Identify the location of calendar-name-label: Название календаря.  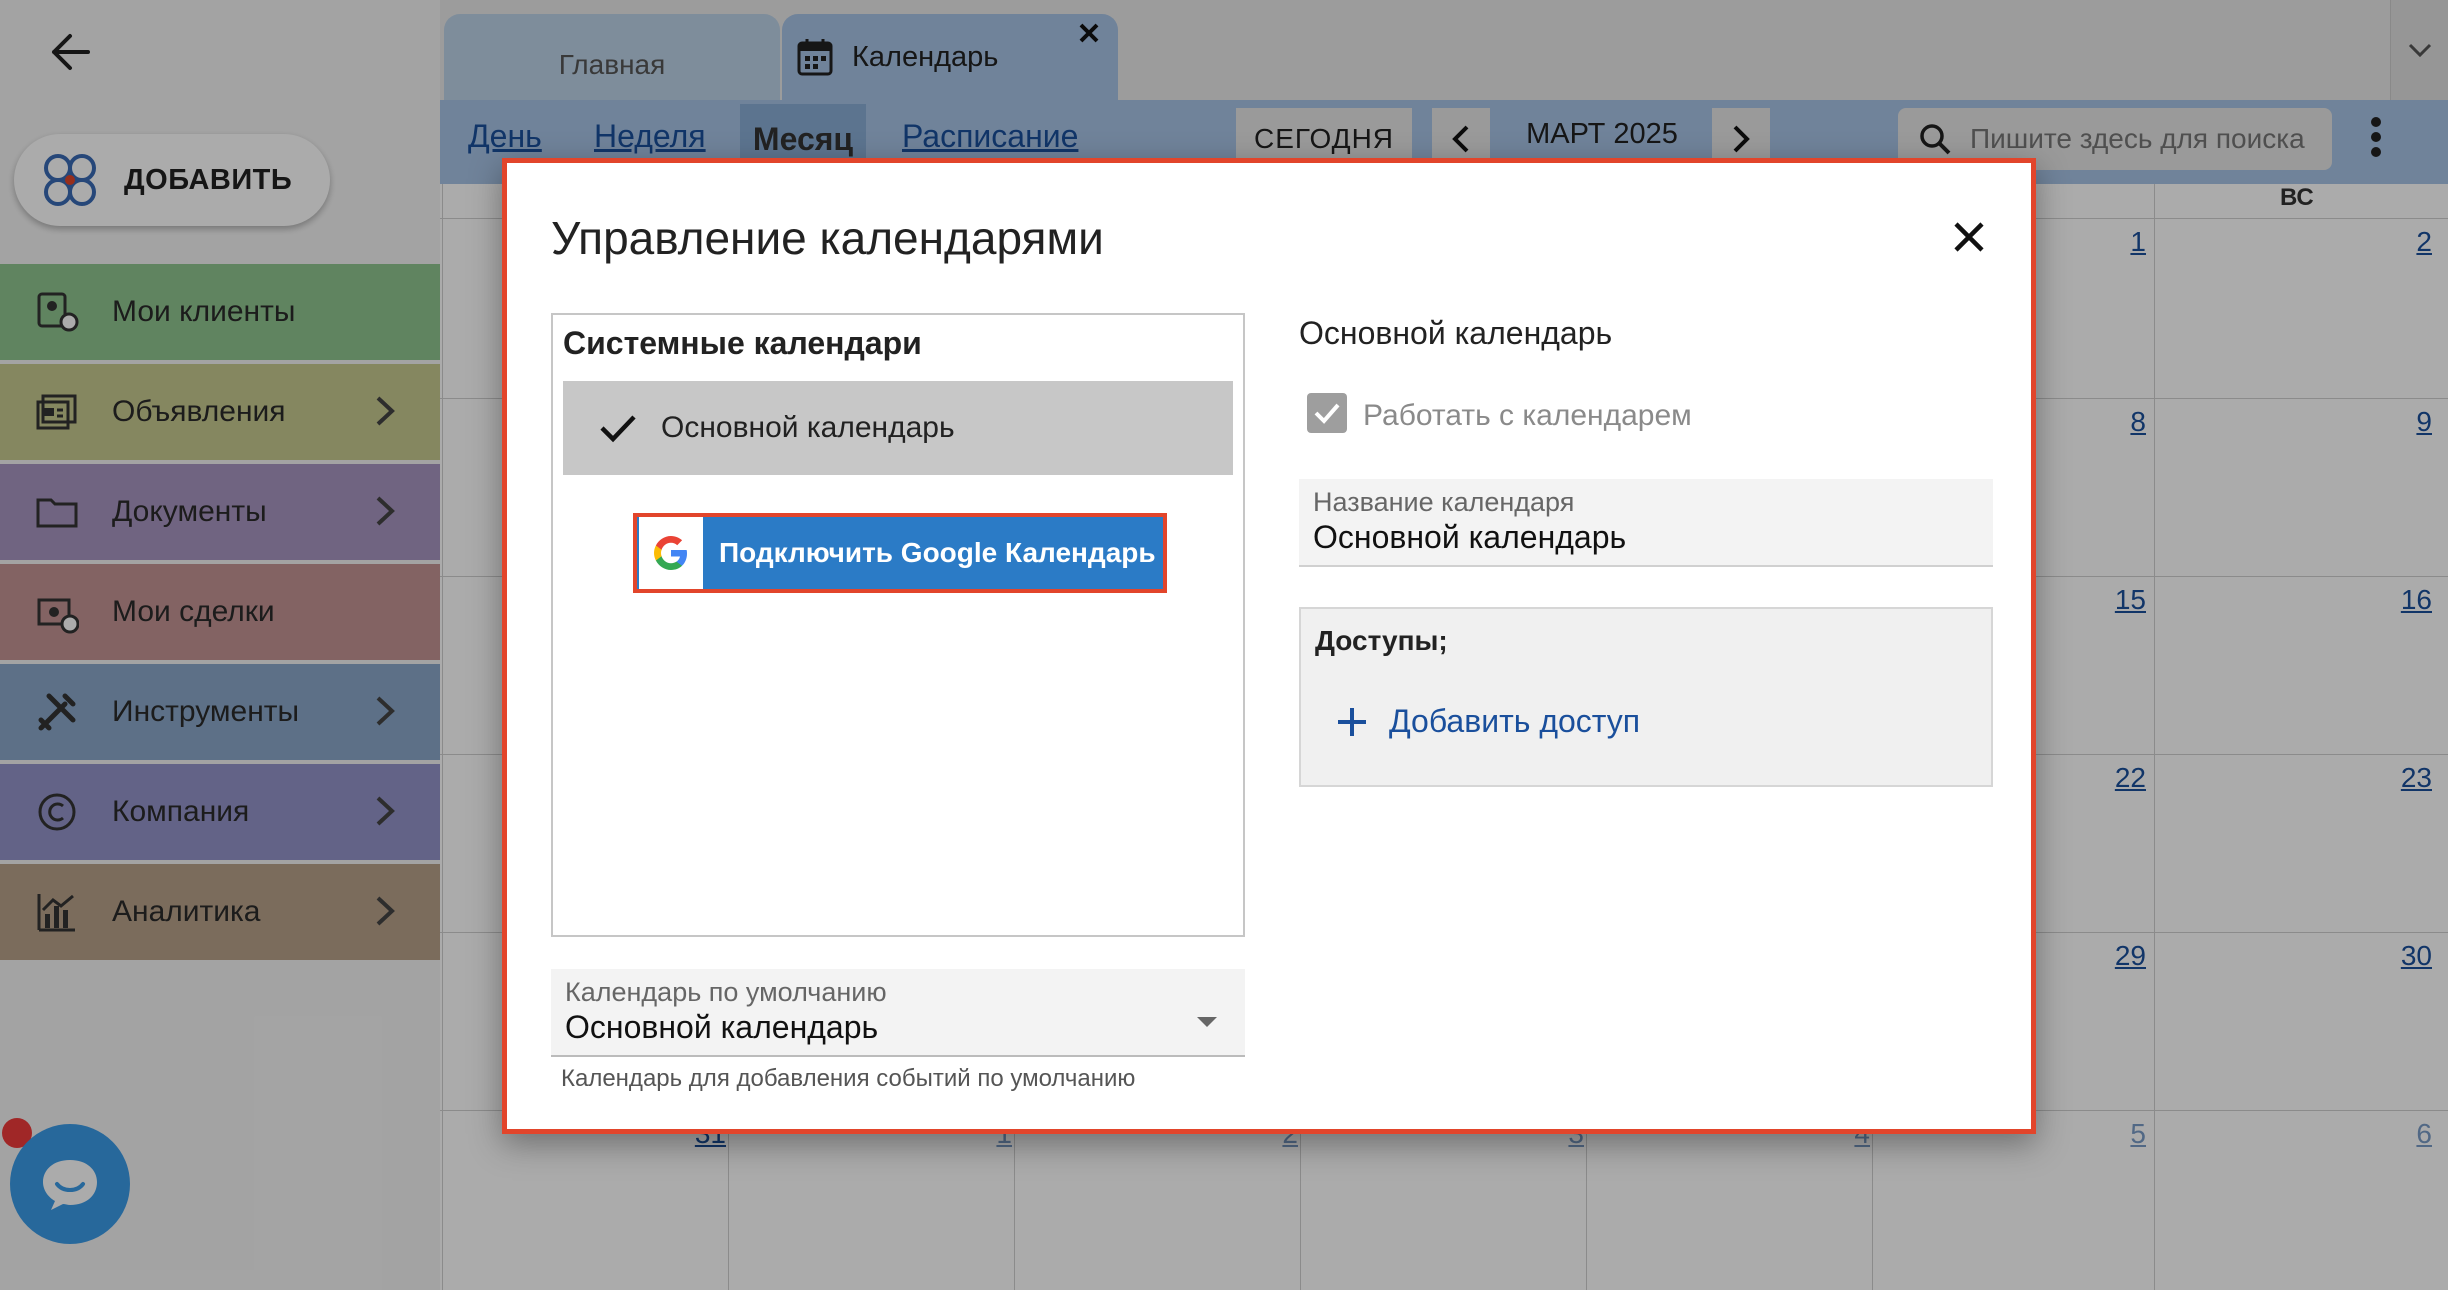
(1444, 502).